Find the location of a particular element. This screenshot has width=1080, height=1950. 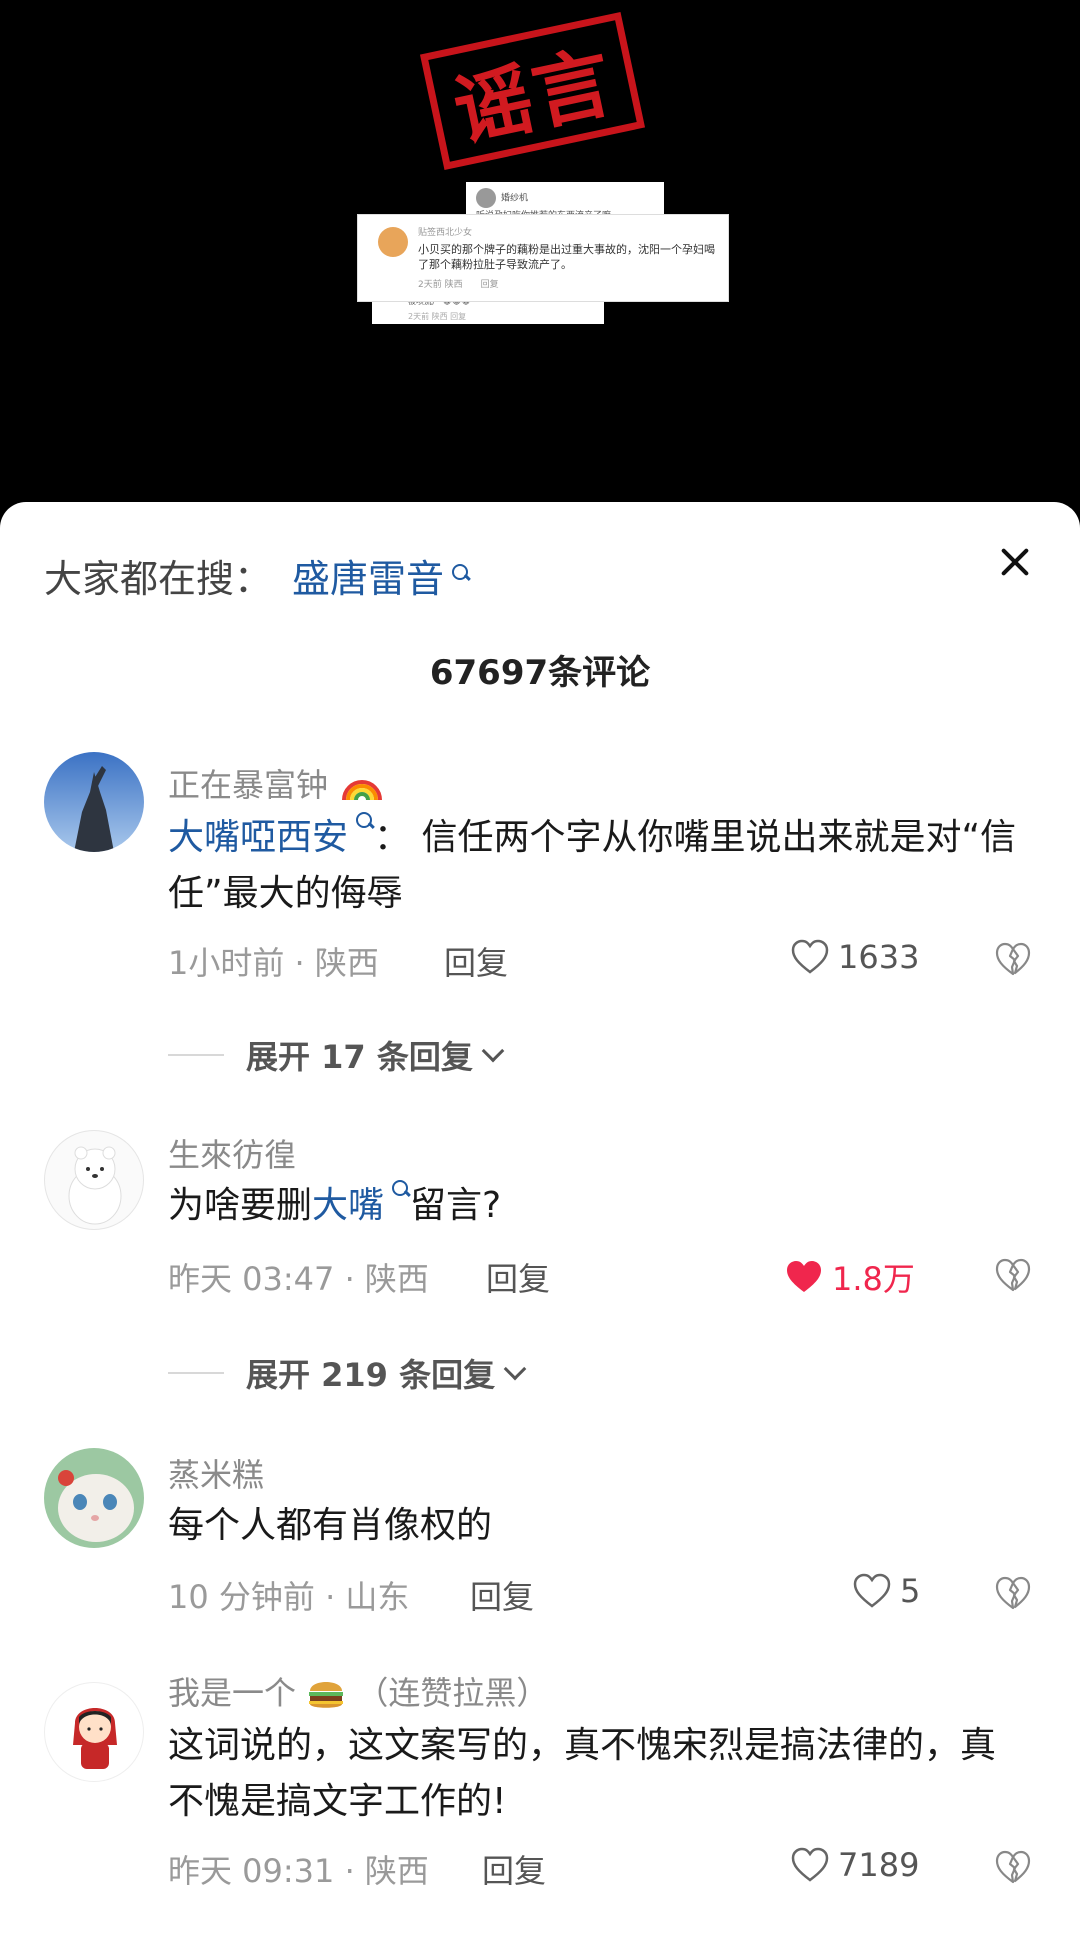

like-button: 1.8万 is located at coordinates (849, 1277).